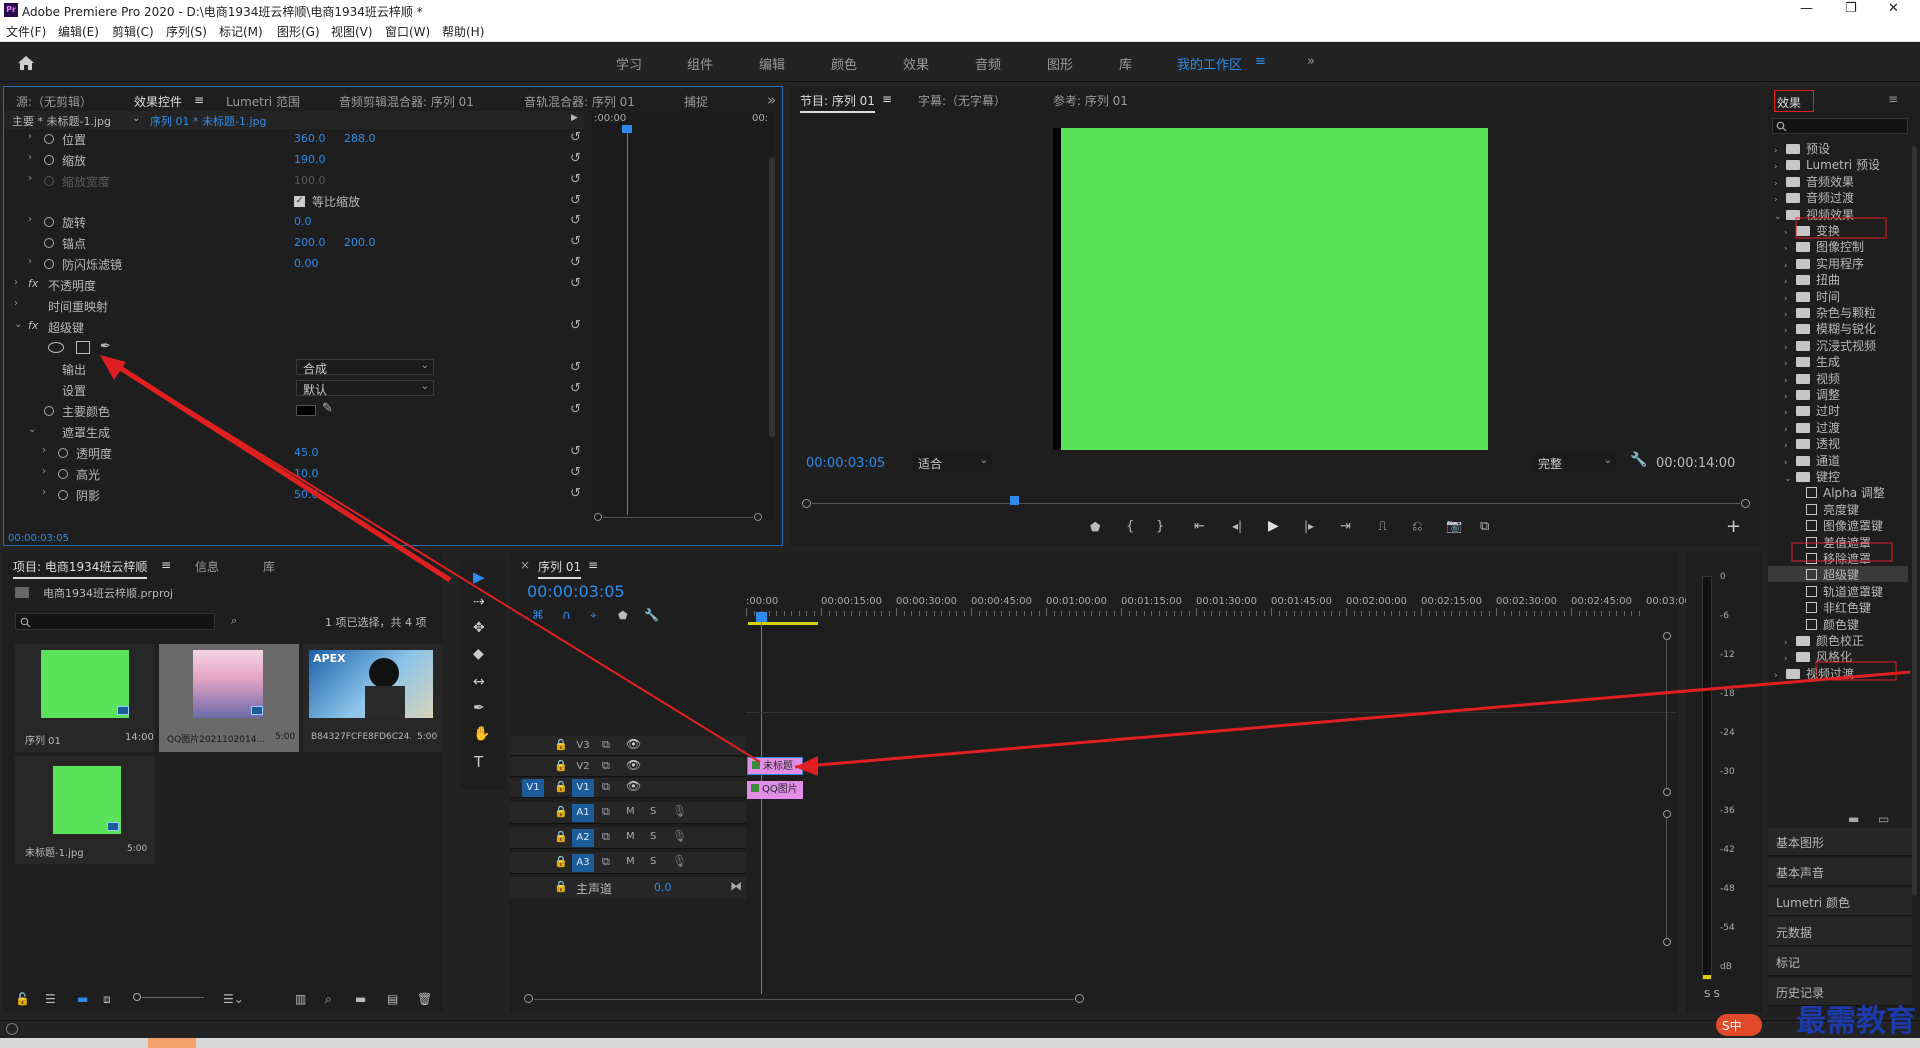 This screenshot has height=1048, width=1920. I want to click on annotation-box-keying, so click(1842, 552).